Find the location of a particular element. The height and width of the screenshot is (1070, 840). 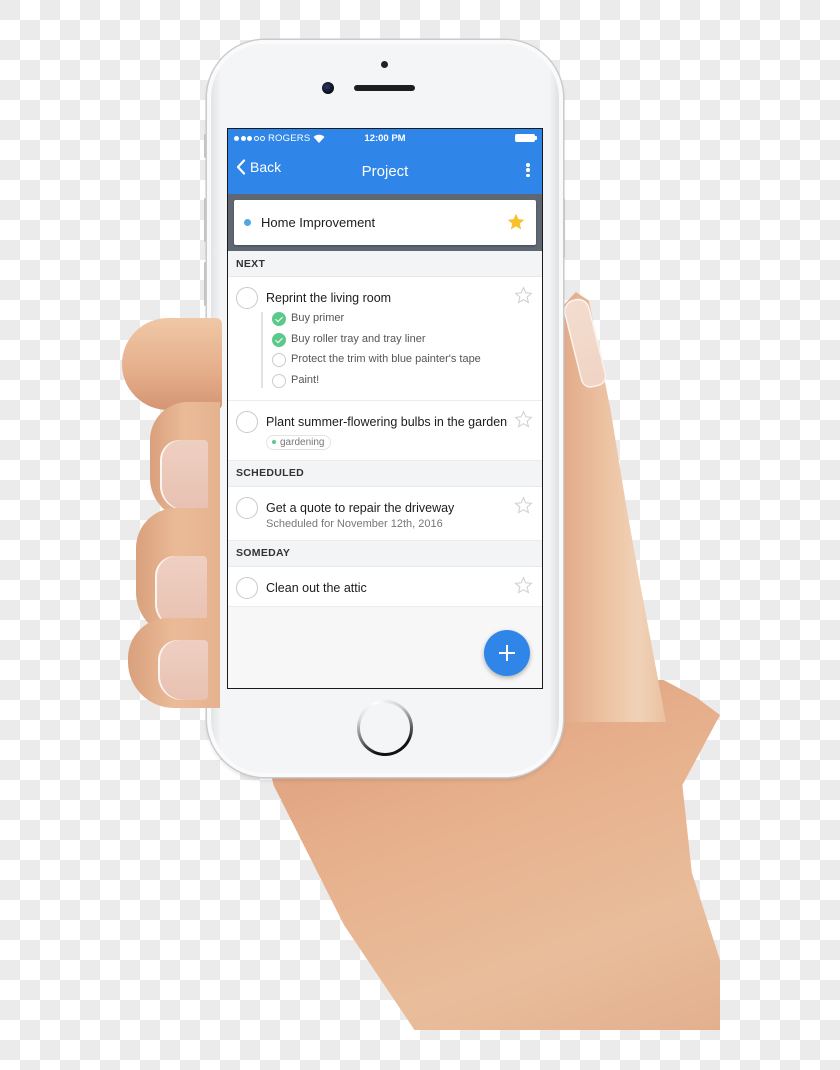

task-title: Reprint the living room is located at coordinates (329, 298).